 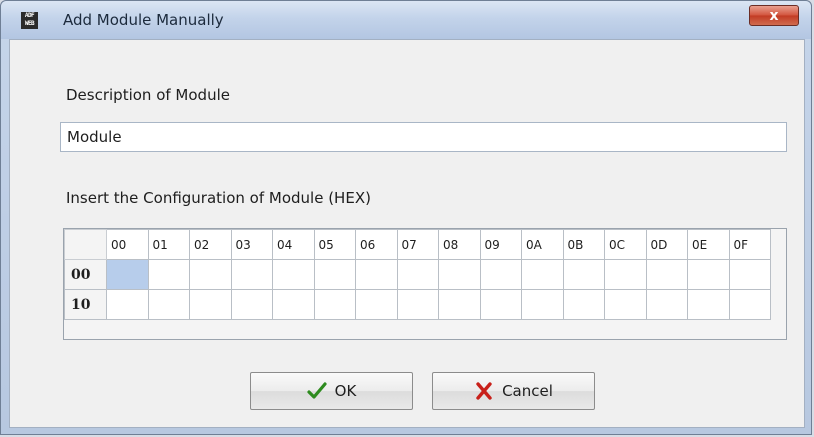 What do you see at coordinates (484, 391) in the screenshot?
I see `x-mark-icon` at bounding box center [484, 391].